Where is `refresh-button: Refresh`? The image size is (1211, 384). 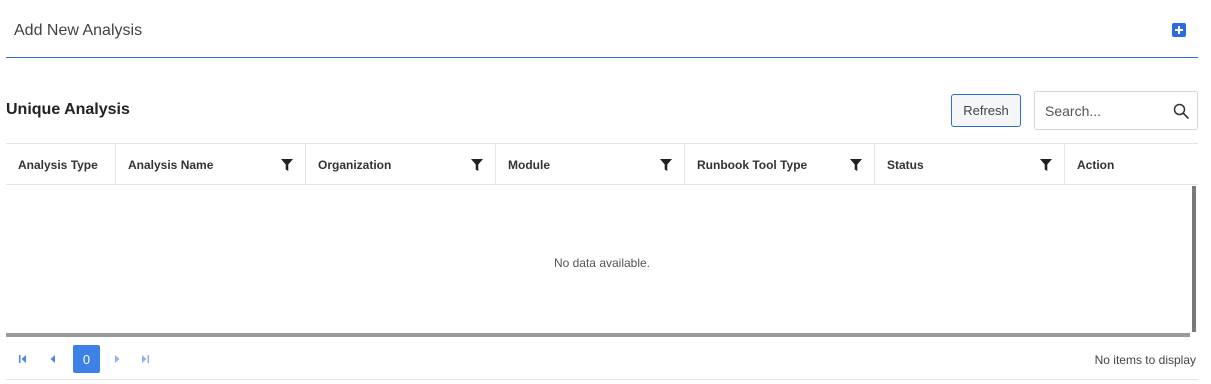 refresh-button: Refresh is located at coordinates (986, 110).